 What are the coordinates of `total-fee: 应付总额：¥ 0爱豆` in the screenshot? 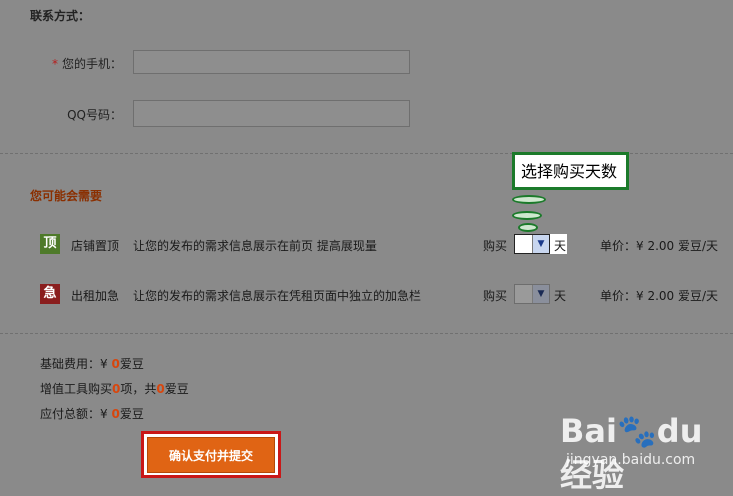 It's located at (92, 413).